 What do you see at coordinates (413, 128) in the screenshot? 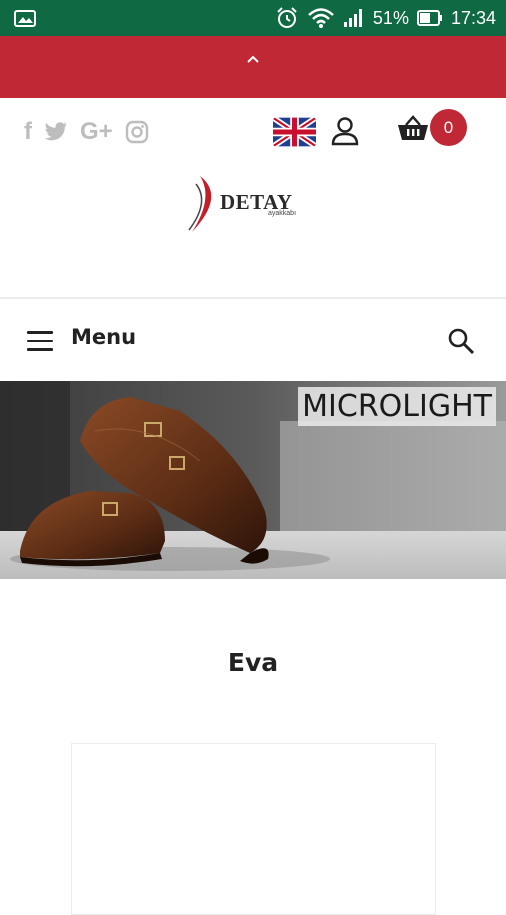
I see `basket-icon` at bounding box center [413, 128].